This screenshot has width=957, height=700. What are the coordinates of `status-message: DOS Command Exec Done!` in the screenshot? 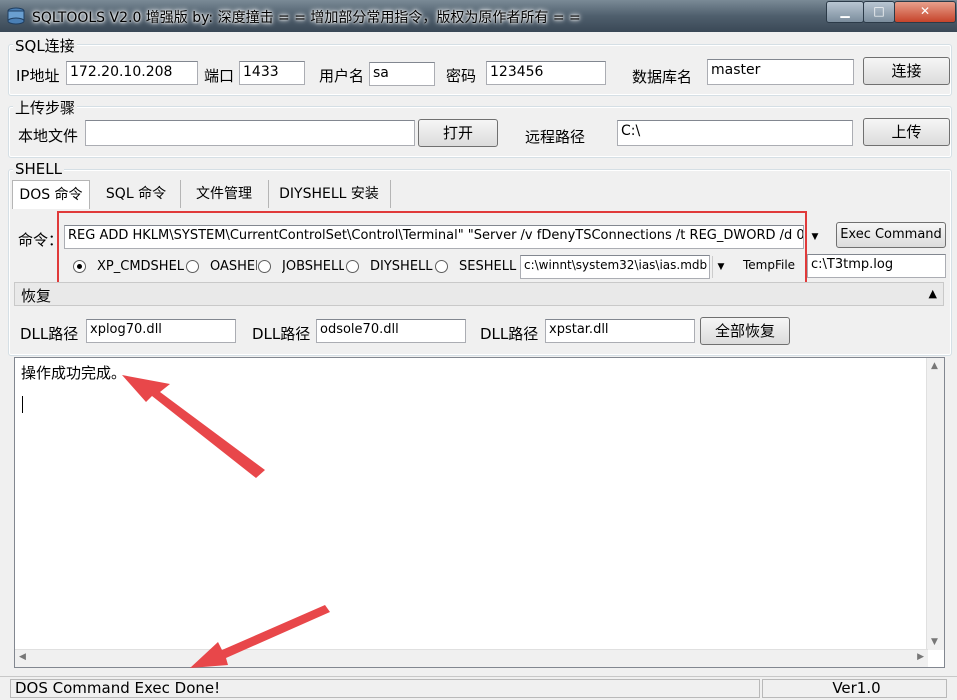 It's located at (385, 688).